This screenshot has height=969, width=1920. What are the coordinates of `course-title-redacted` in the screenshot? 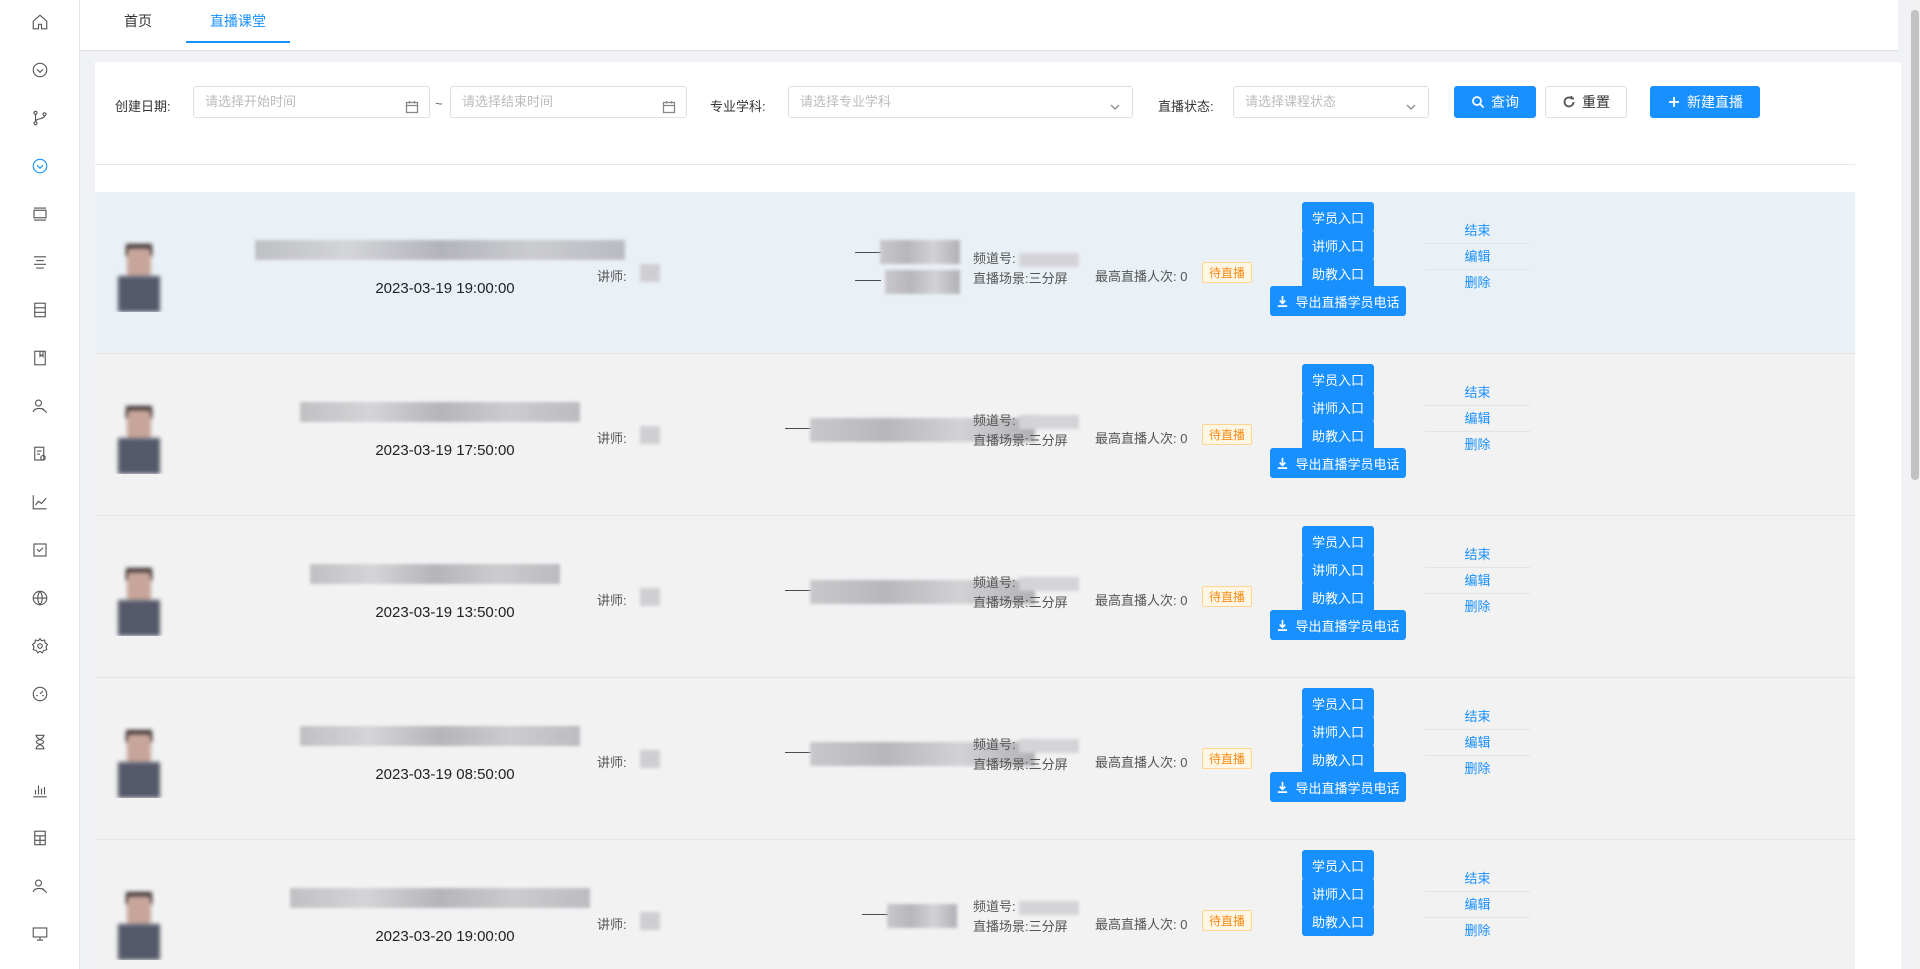 It's located at (440, 412).